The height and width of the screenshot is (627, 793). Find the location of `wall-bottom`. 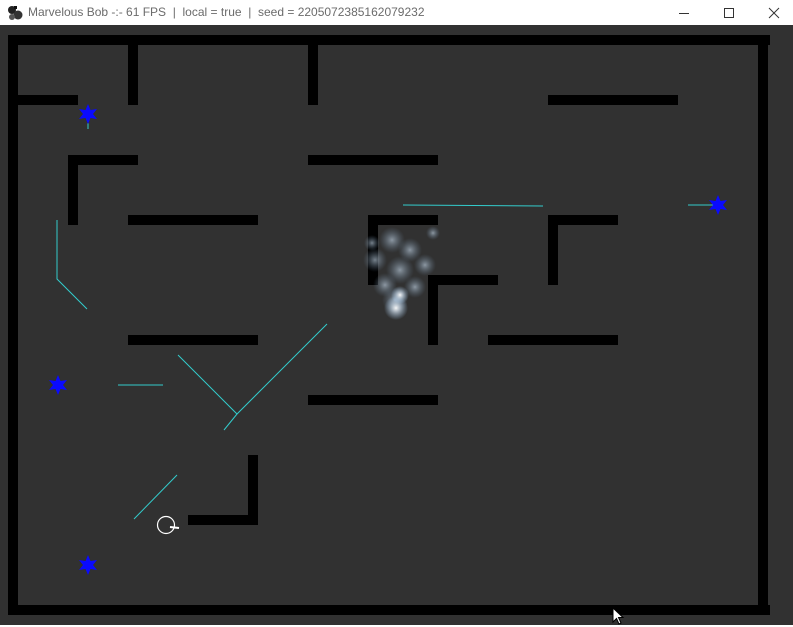

wall-bottom is located at coordinates (389, 610).